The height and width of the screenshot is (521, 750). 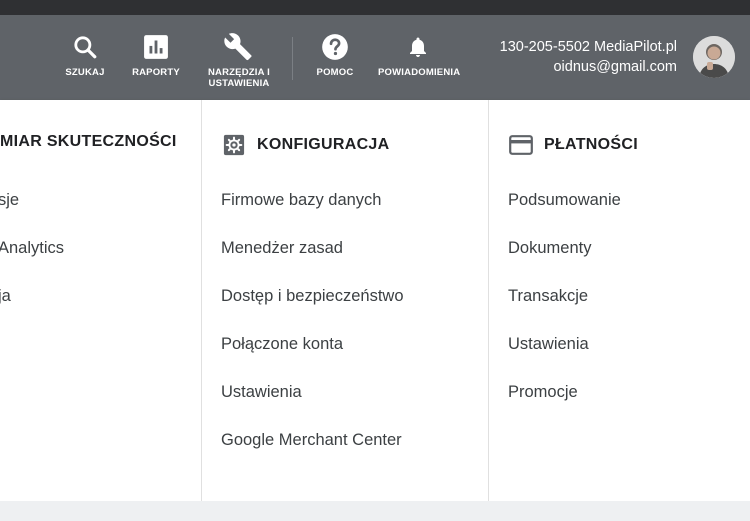 I want to click on measurement-title: MIAR SKUTECZNOŚCI, so click(x=88, y=141).